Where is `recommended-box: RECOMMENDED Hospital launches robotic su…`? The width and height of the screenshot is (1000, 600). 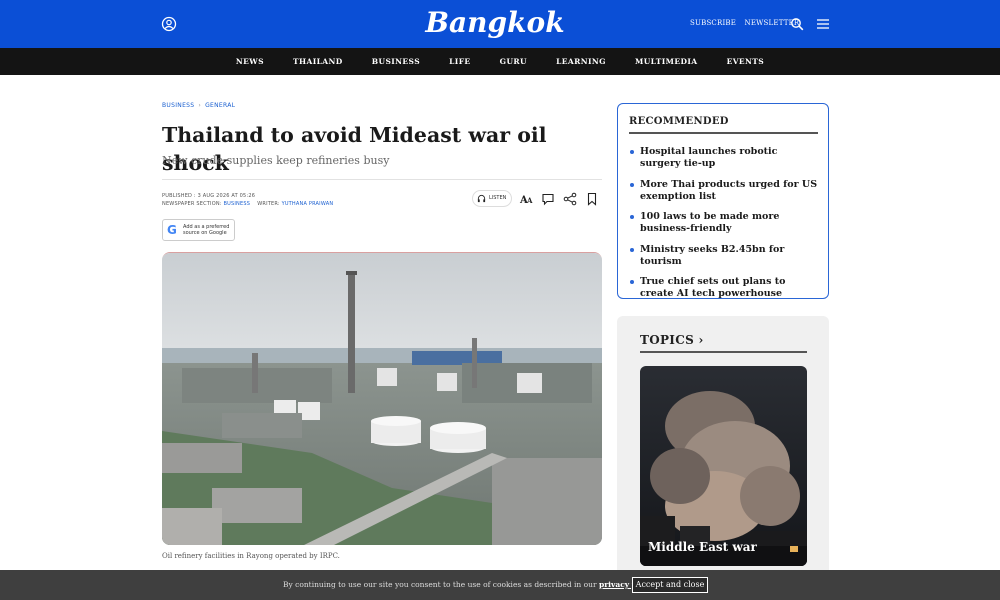
recommended-box: RECOMMENDED Hospital launches robotic su… is located at coordinates (723, 201).